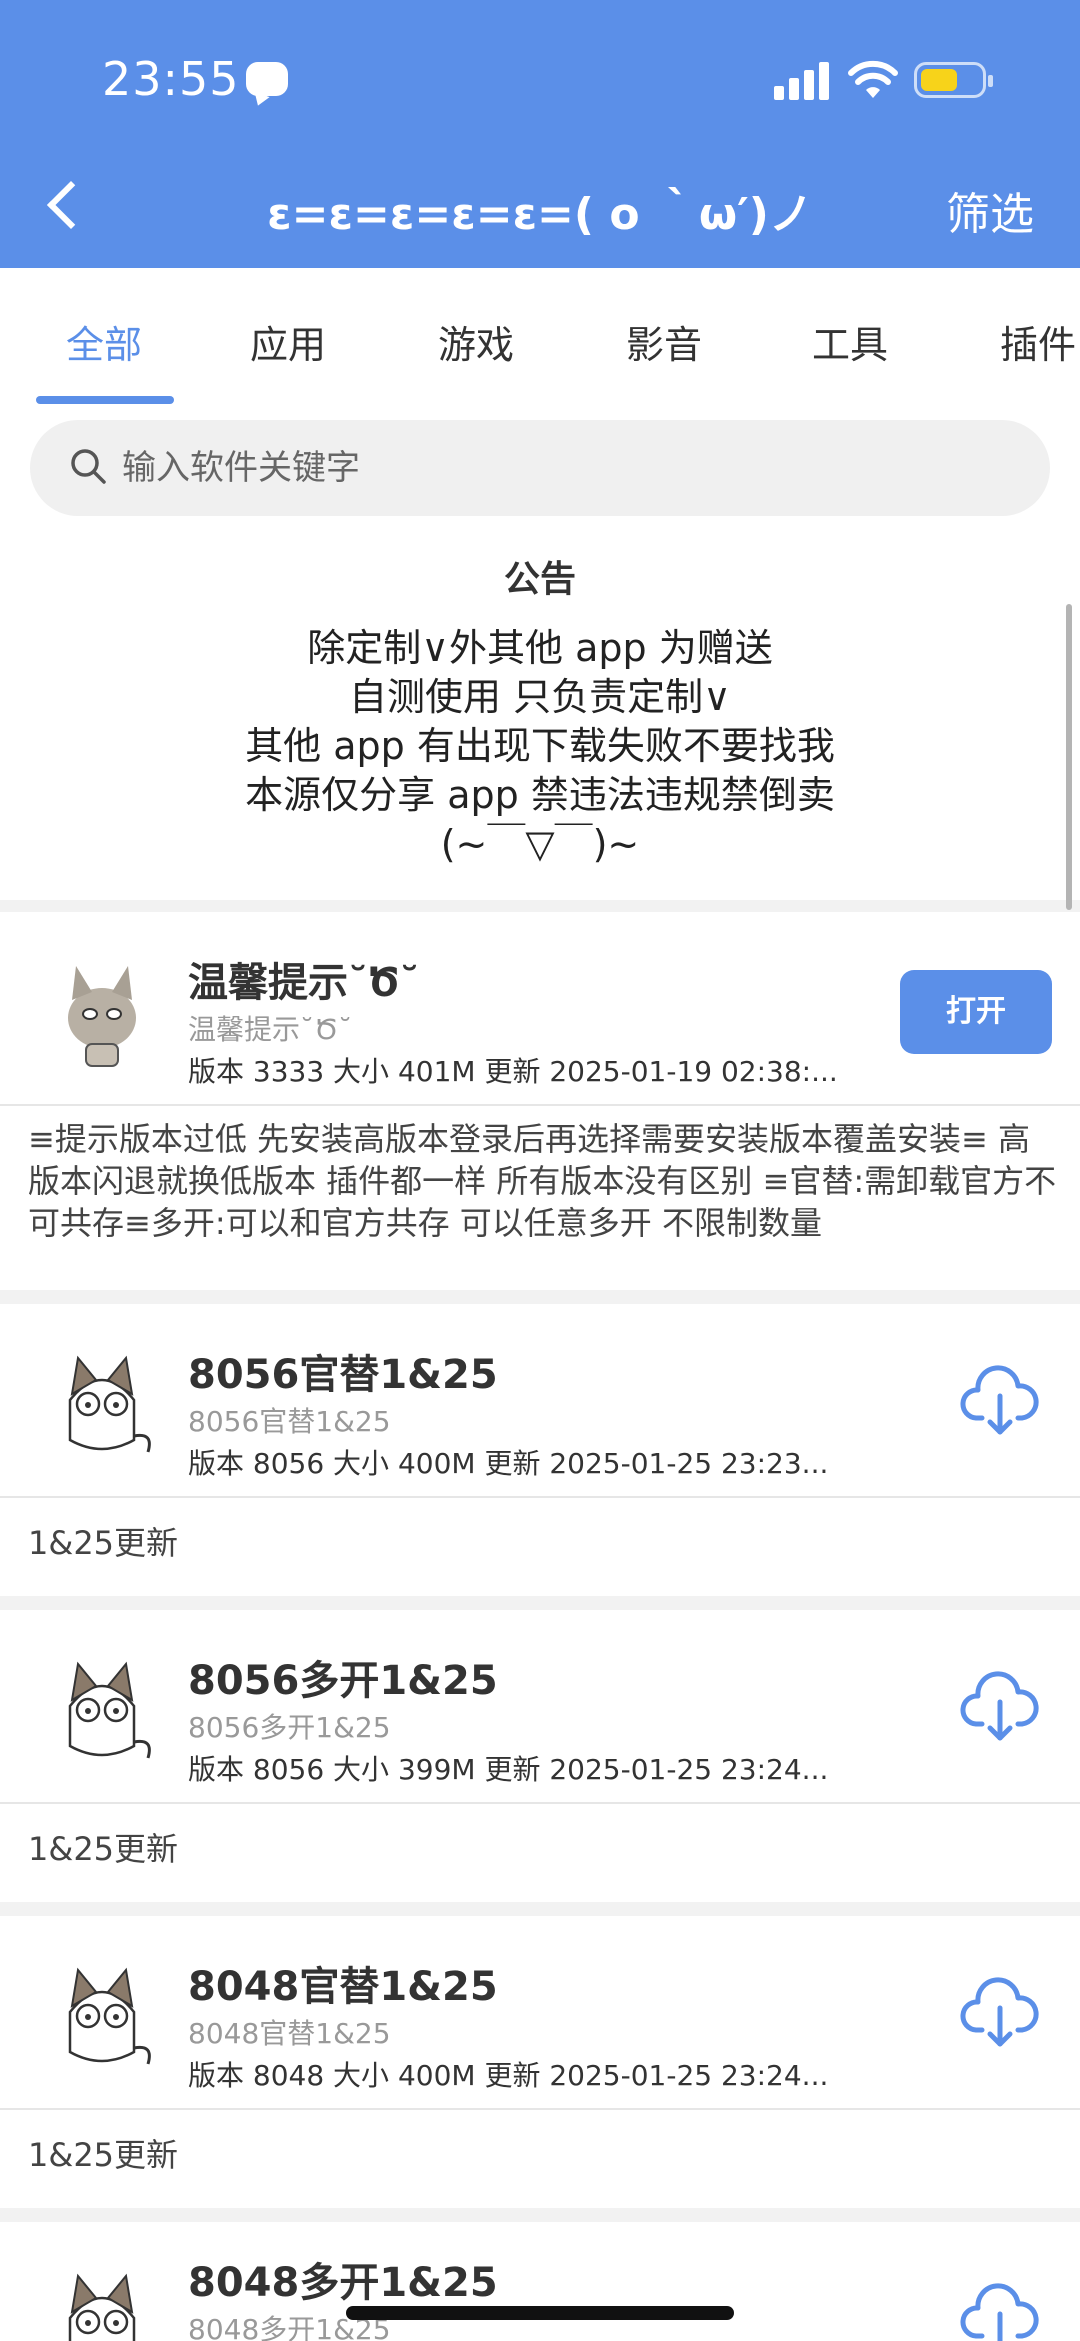  What do you see at coordinates (539, 579) in the screenshot?
I see `announcement-title: 公告` at bounding box center [539, 579].